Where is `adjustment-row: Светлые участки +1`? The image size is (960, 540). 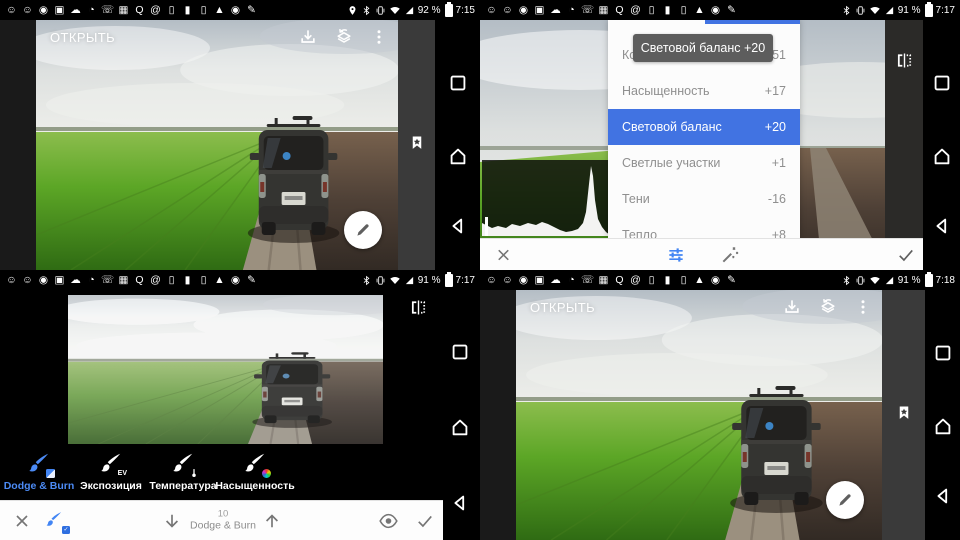 adjustment-row: Светлые участки +1 is located at coordinates (704, 163).